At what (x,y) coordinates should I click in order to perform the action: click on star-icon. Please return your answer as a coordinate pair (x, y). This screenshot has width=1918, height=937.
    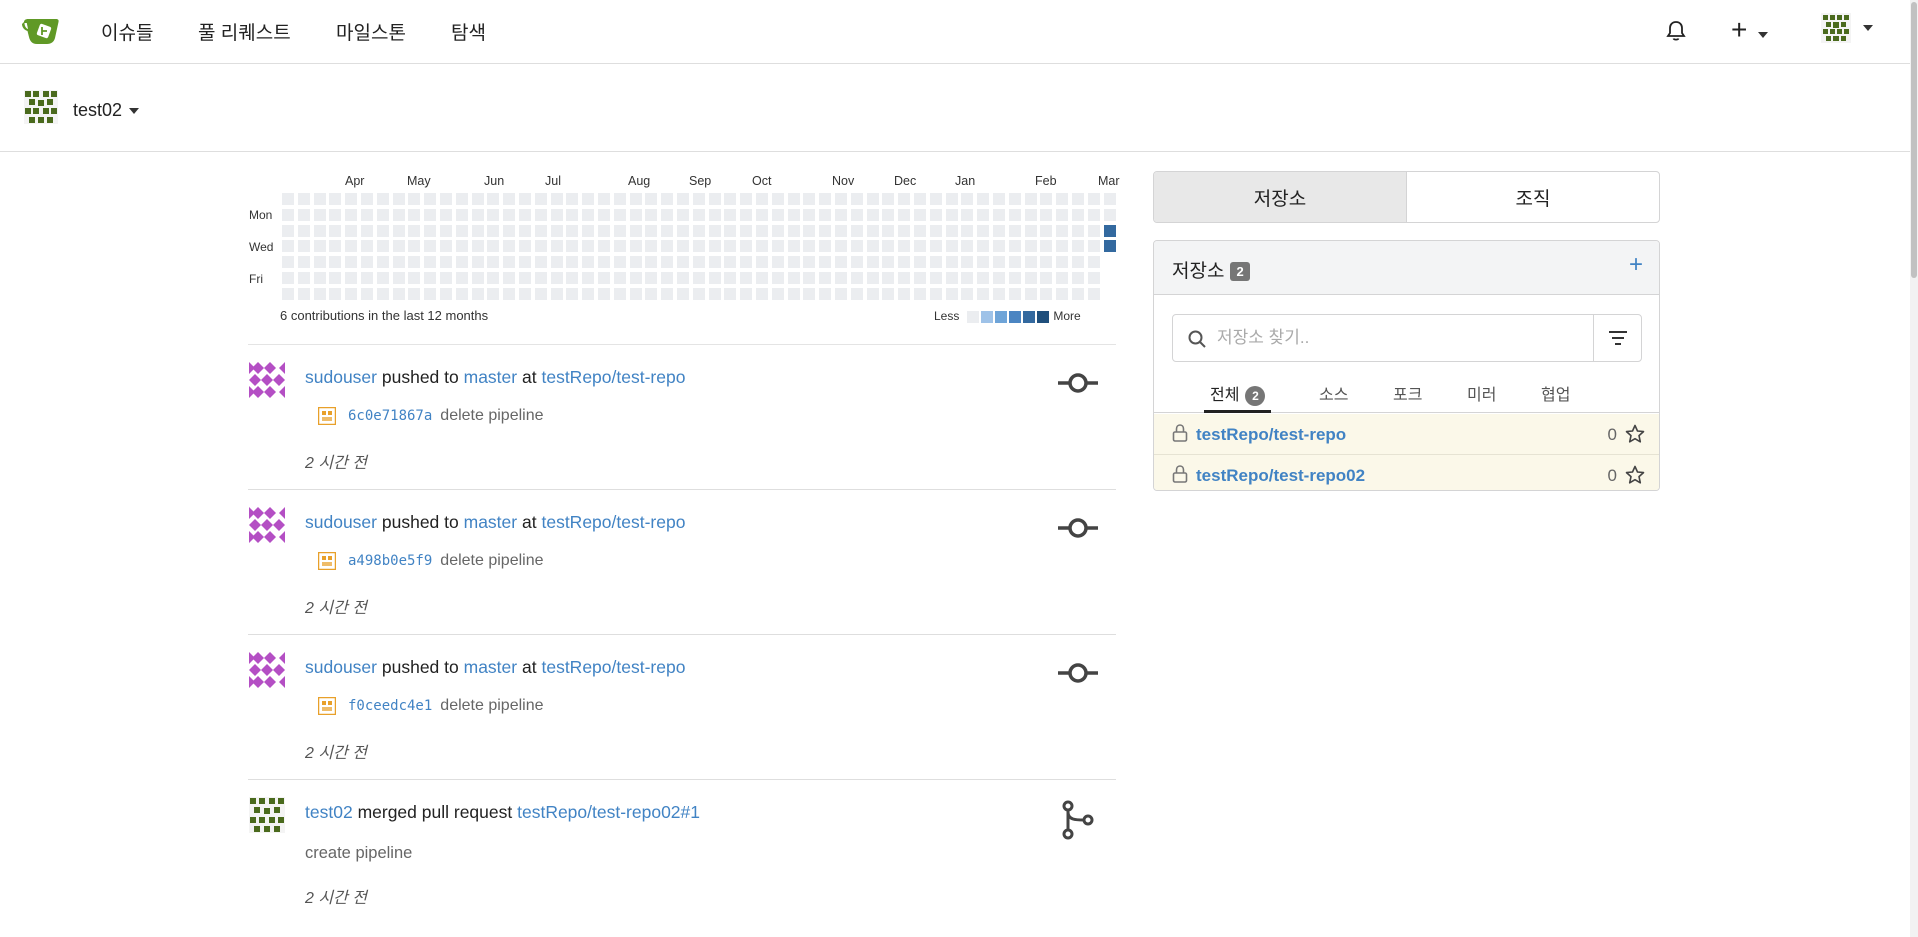
    Looking at the image, I should click on (1635, 475).